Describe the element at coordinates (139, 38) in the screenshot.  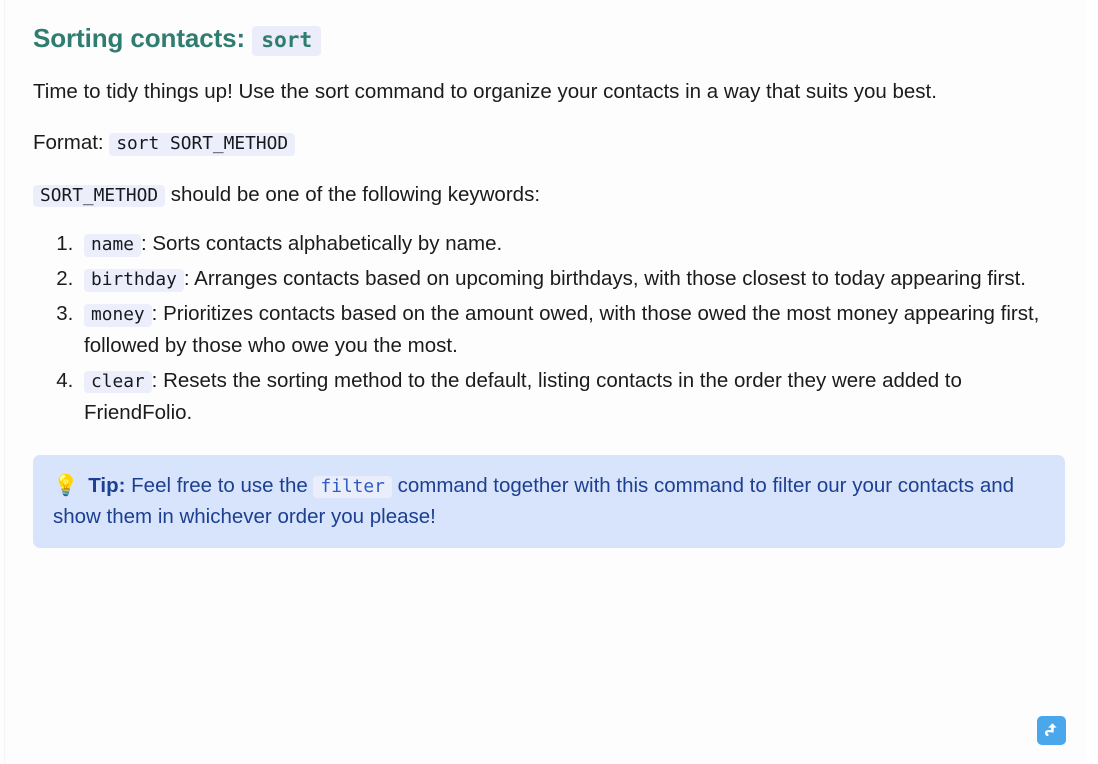
I see `page-title-text: Sorting contacts:` at that location.